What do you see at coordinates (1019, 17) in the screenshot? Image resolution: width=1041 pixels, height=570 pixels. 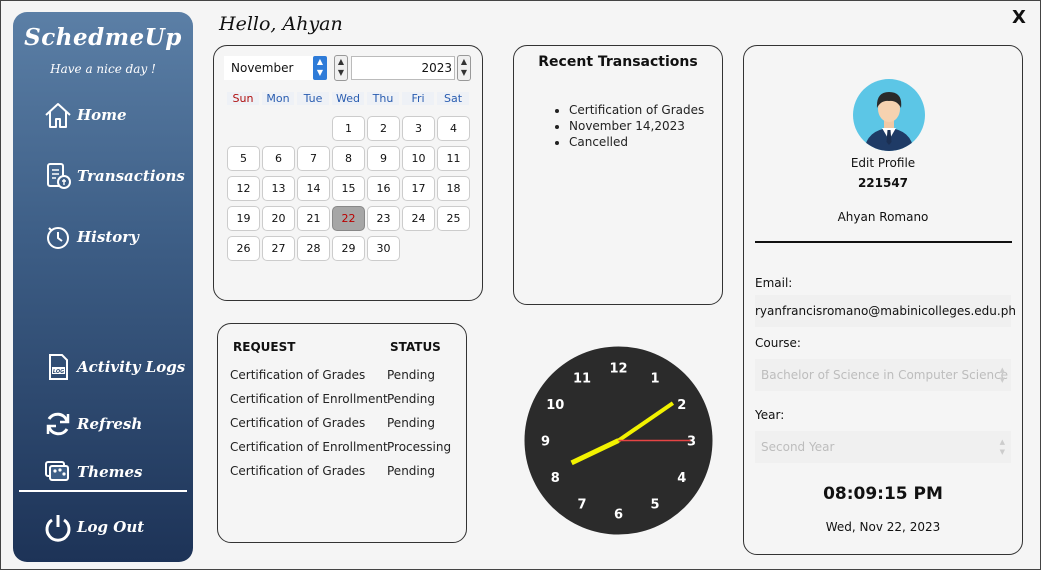 I see `close-button: X` at bounding box center [1019, 17].